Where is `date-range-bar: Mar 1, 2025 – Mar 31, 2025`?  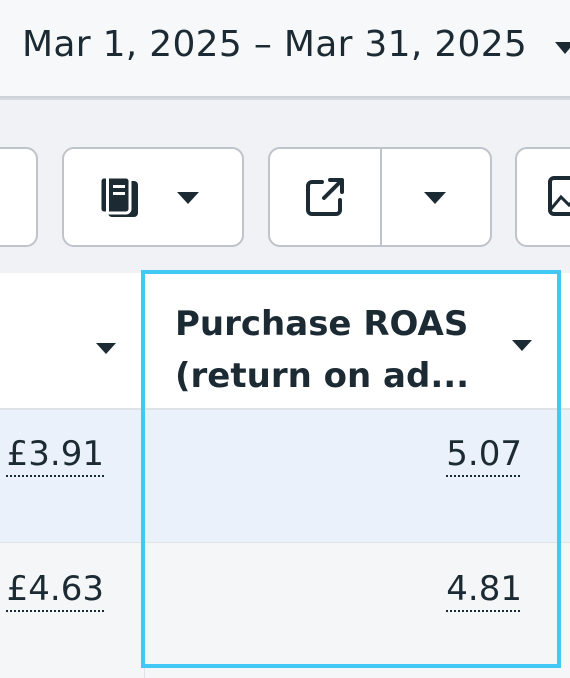
date-range-bar: Mar 1, 2025 – Mar 31, 2025 is located at coordinates (285, 50).